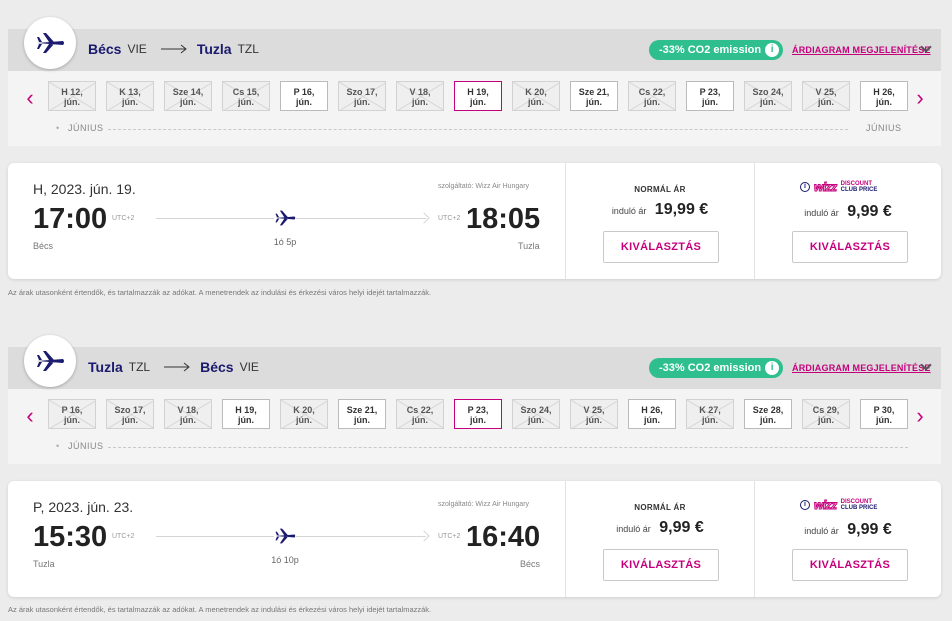 The image size is (952, 621). I want to click on date-cell: Sze 28, jún., so click(768, 414).